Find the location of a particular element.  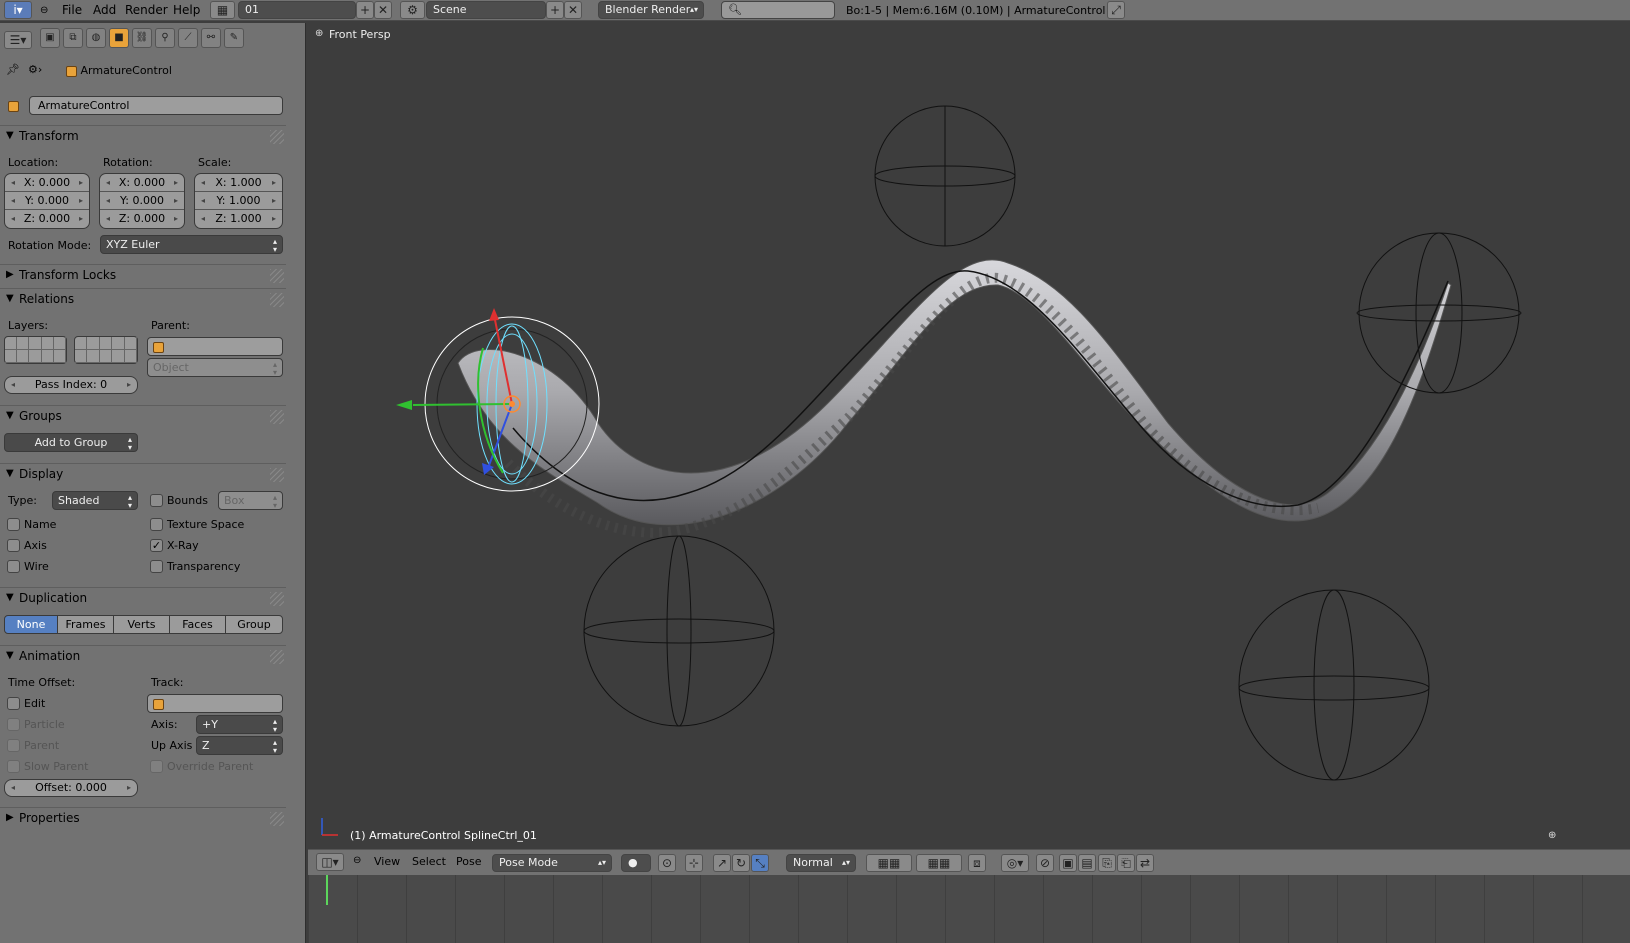

layers-block-2-icon: ▦▦ is located at coordinates (939, 863).